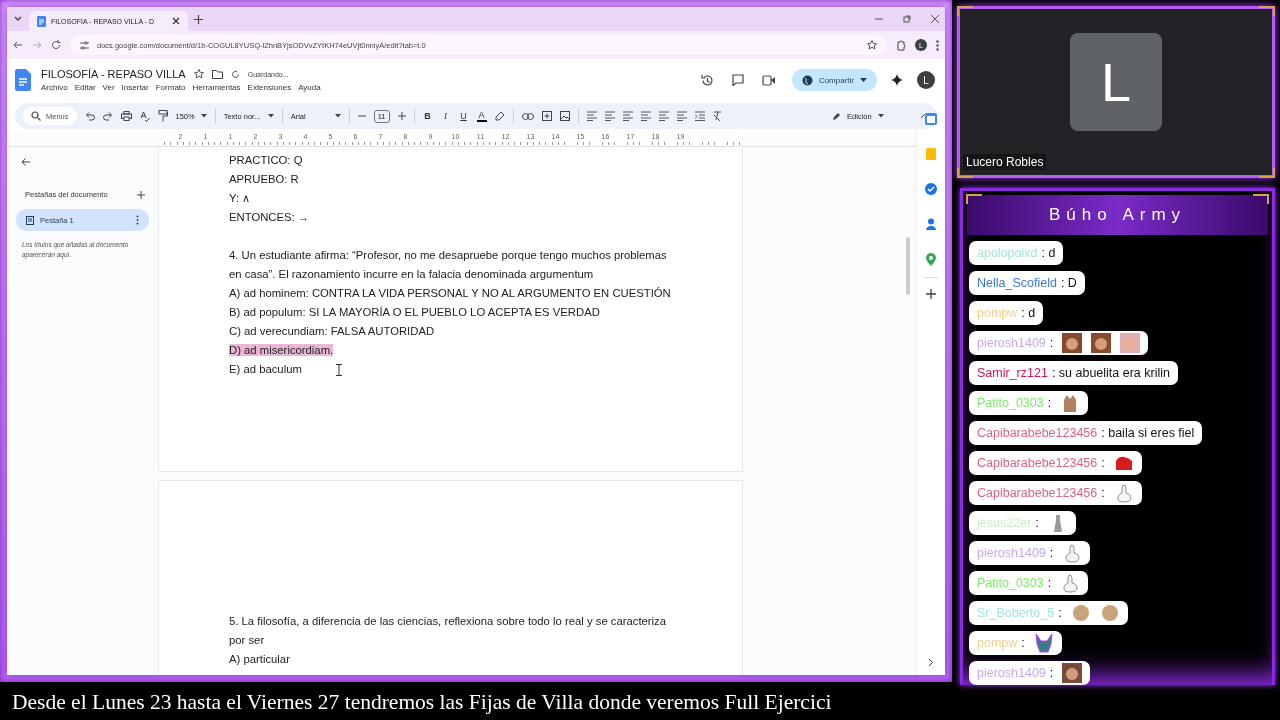 The height and width of the screenshot is (720, 1280). Describe the element at coordinates (198, 19) in the screenshot. I see `new-tab-icon` at that location.